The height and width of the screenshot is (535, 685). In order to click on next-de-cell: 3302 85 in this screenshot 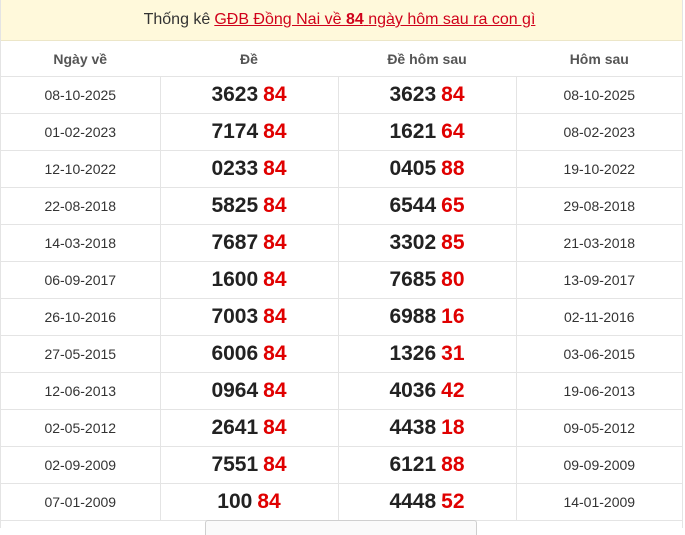, I will do `click(426, 243)`.